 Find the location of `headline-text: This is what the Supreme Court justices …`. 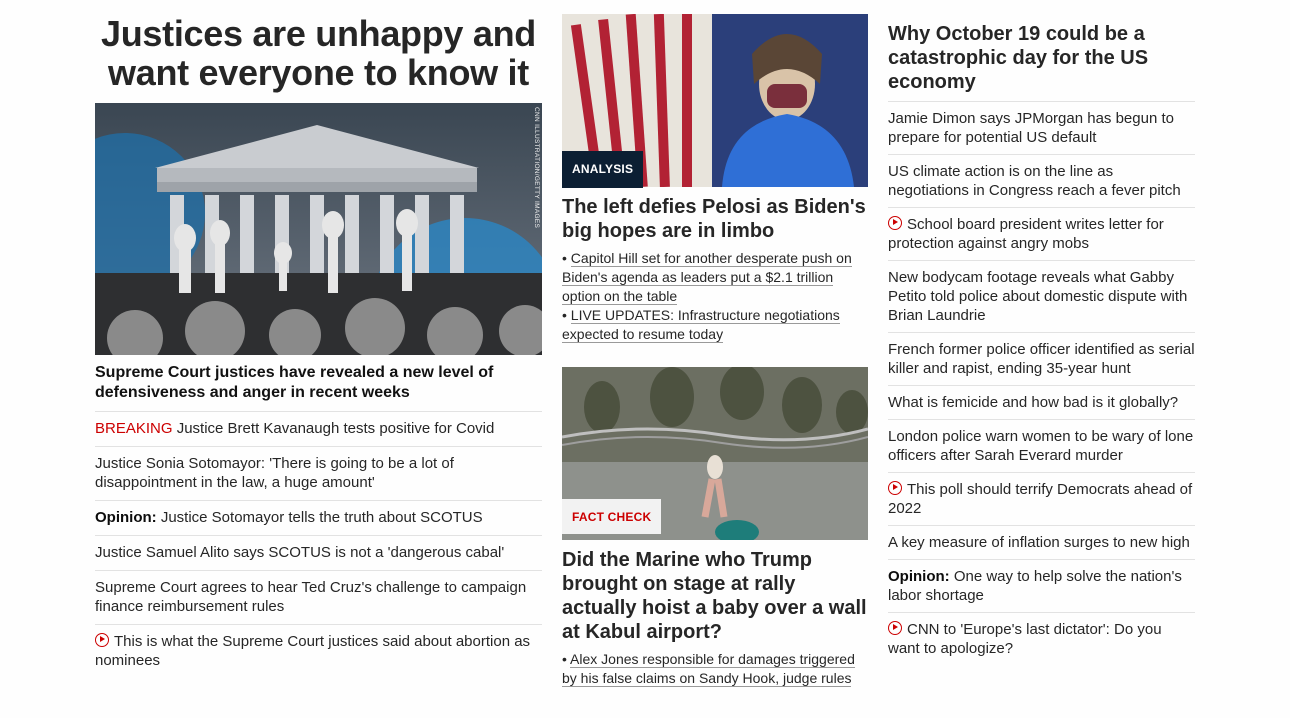

headline-text: This is what the Supreme Court justices … is located at coordinates (313, 651).